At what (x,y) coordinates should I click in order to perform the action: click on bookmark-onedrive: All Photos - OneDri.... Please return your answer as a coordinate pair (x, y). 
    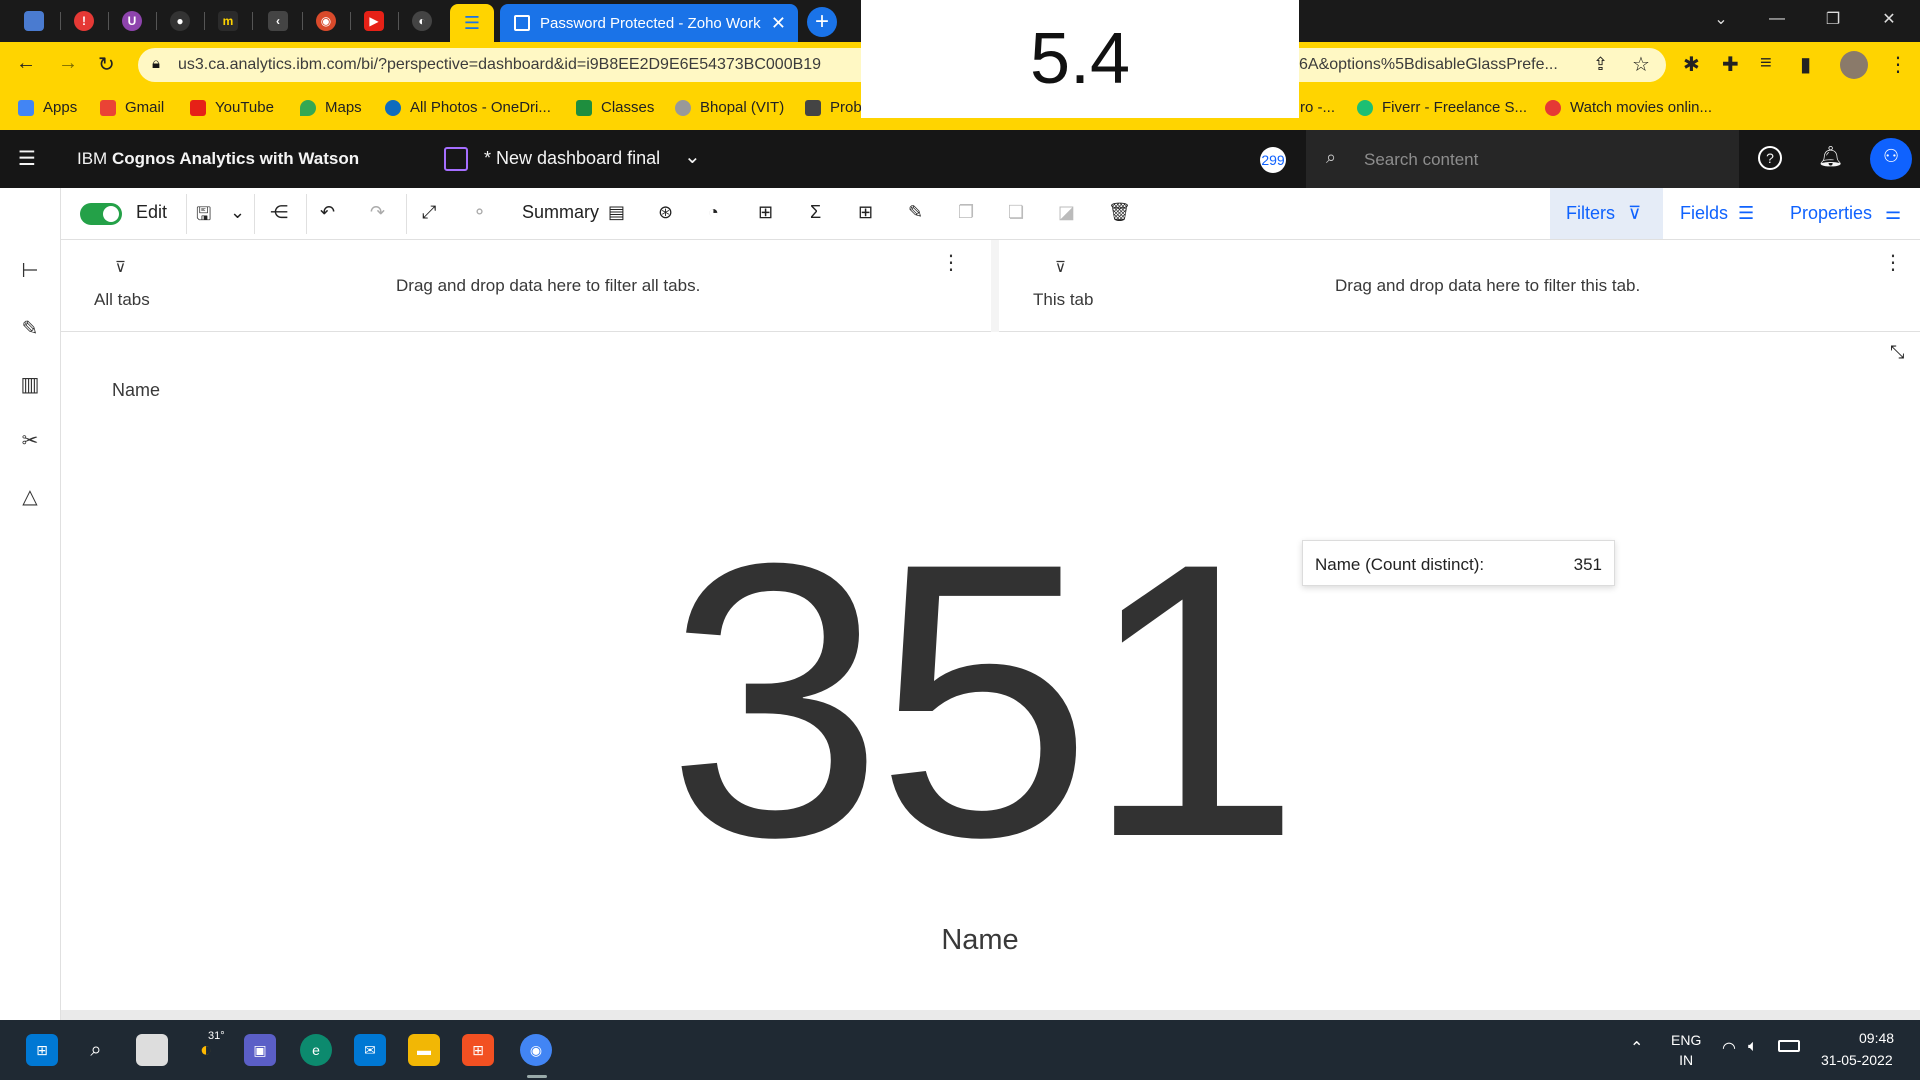
    Looking at the image, I should click on (468, 107).